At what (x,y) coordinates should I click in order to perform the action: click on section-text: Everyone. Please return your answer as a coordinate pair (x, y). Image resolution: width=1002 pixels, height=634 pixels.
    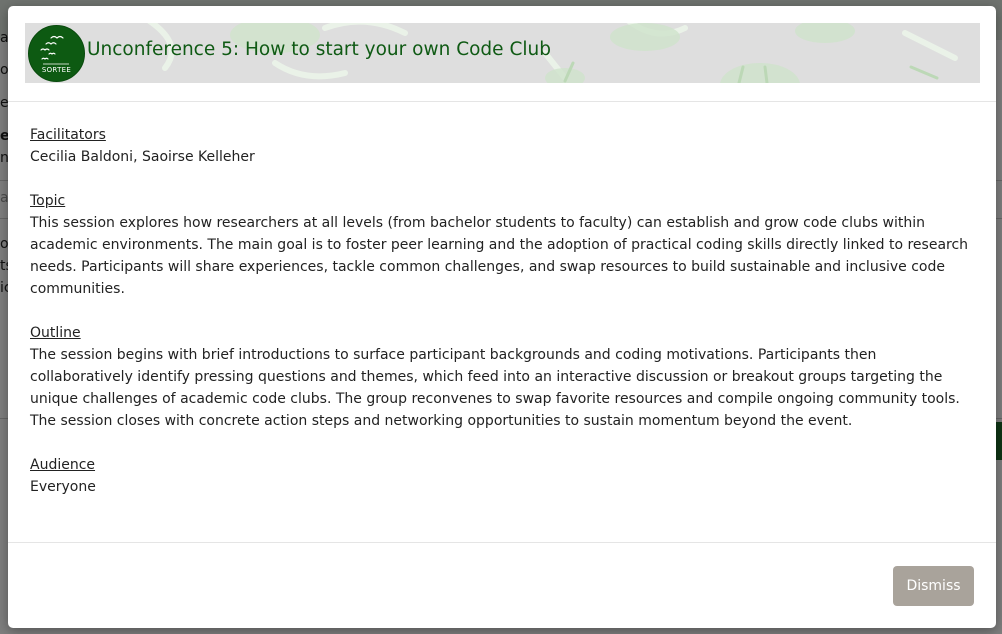
    Looking at the image, I should click on (63, 487).